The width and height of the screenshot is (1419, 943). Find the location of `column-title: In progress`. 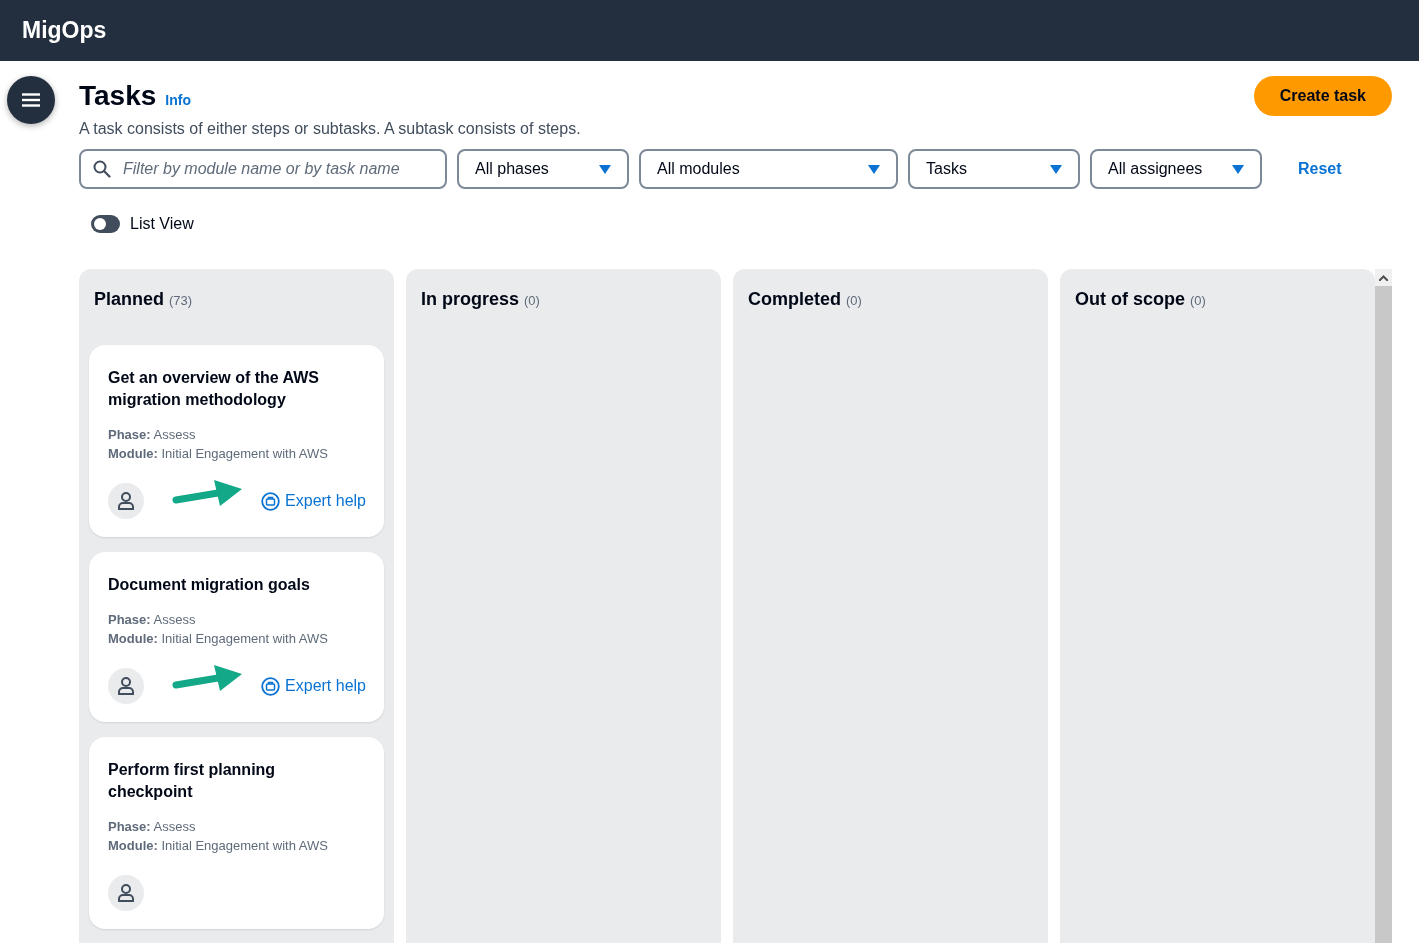

column-title: In progress is located at coordinates (470, 299).